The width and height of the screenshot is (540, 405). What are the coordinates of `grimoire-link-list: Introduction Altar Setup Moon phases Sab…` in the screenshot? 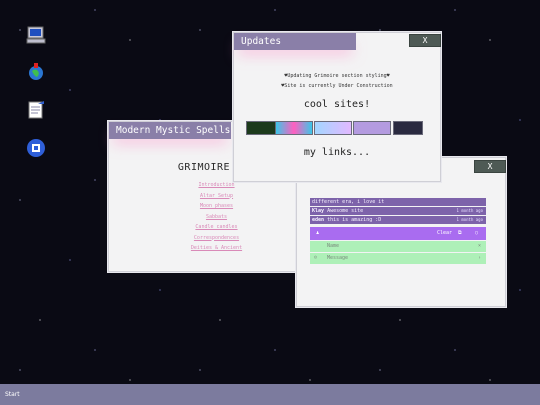 It's located at (216, 217).